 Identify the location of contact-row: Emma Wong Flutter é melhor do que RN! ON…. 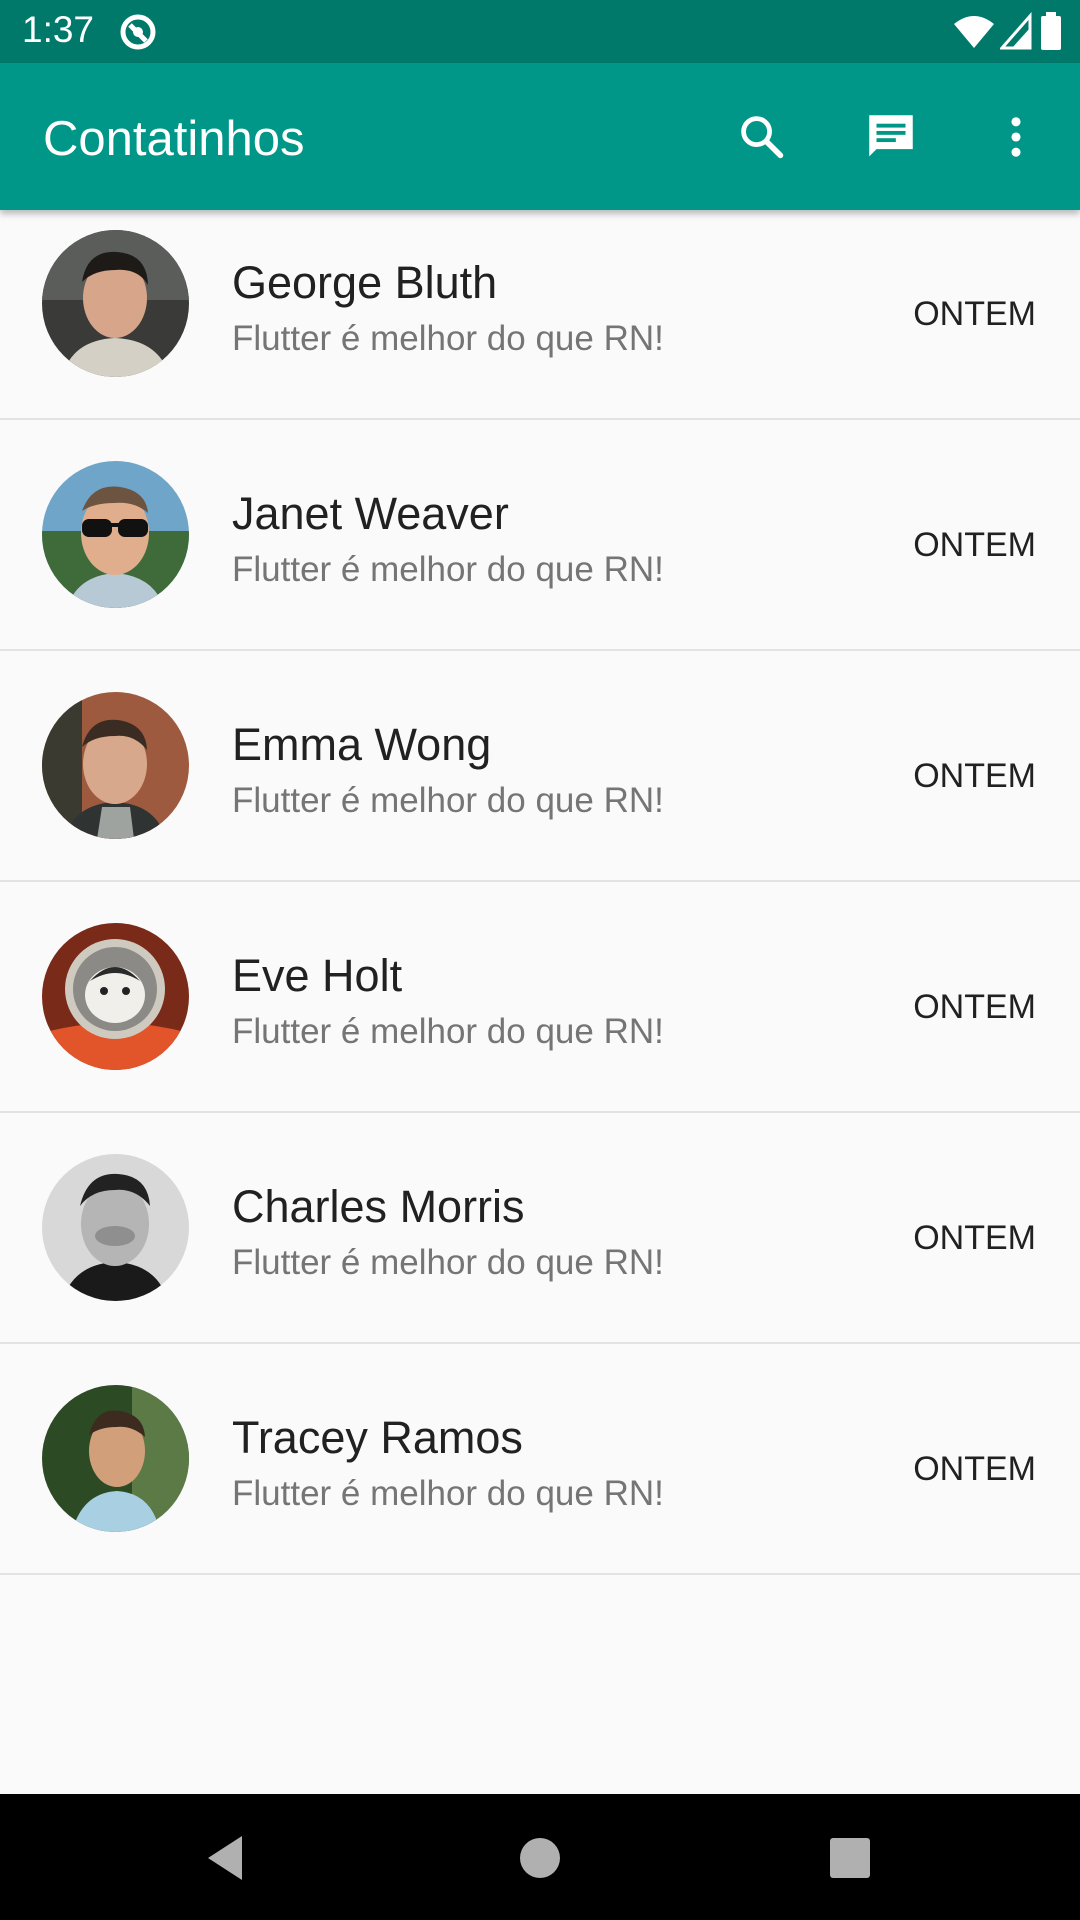
(540, 766).